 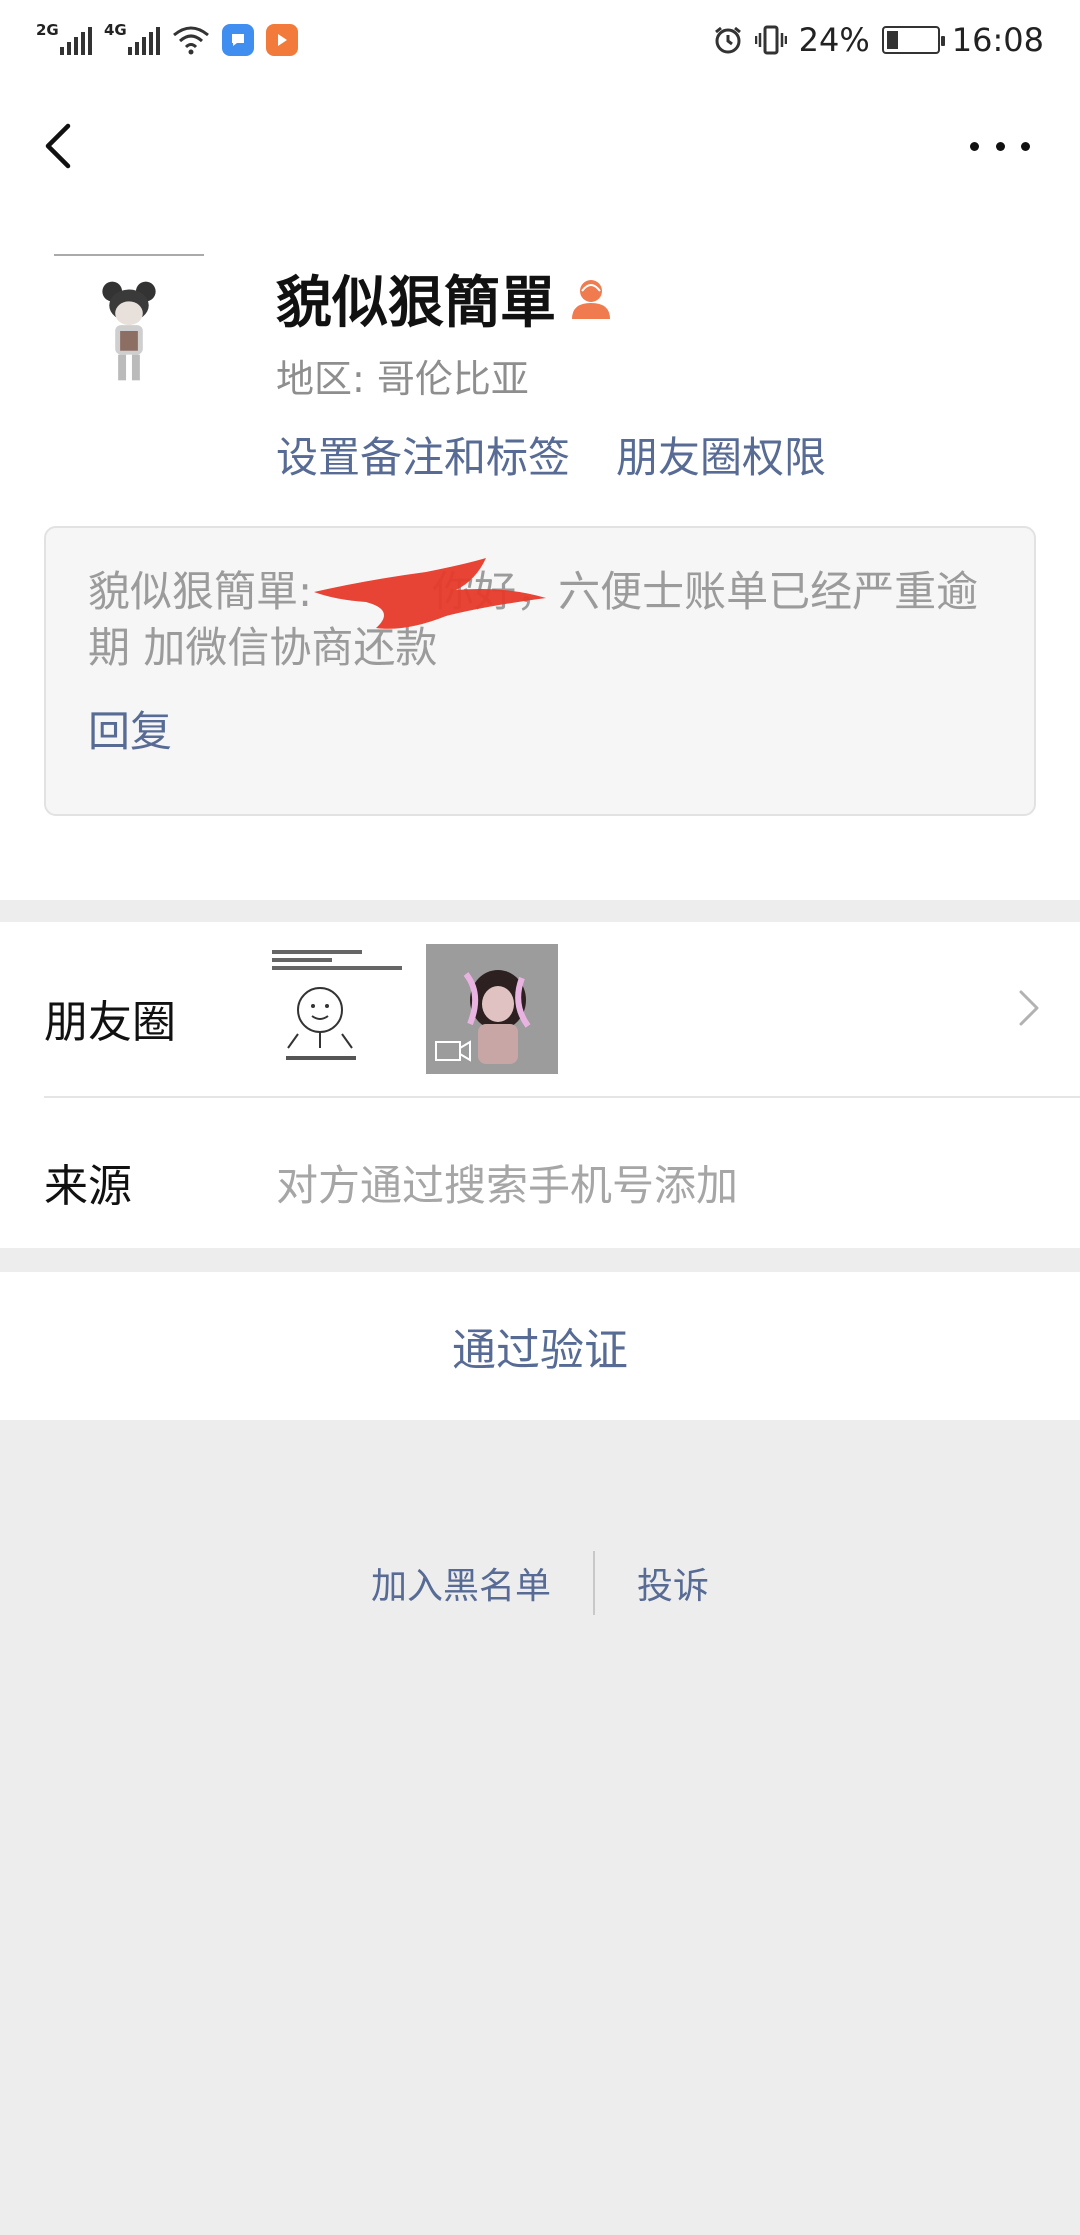 I want to click on name-row: 貌似狠簡單, so click(x=444, y=298).